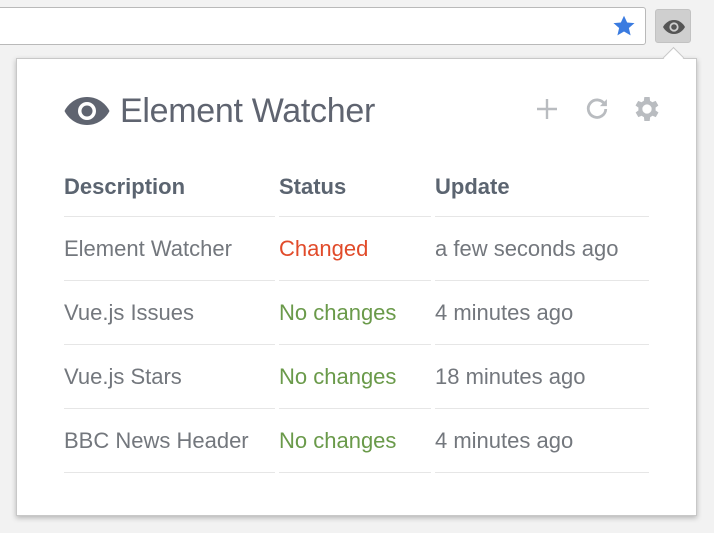  Describe the element at coordinates (323, 26) in the screenshot. I see `address-bar` at that location.